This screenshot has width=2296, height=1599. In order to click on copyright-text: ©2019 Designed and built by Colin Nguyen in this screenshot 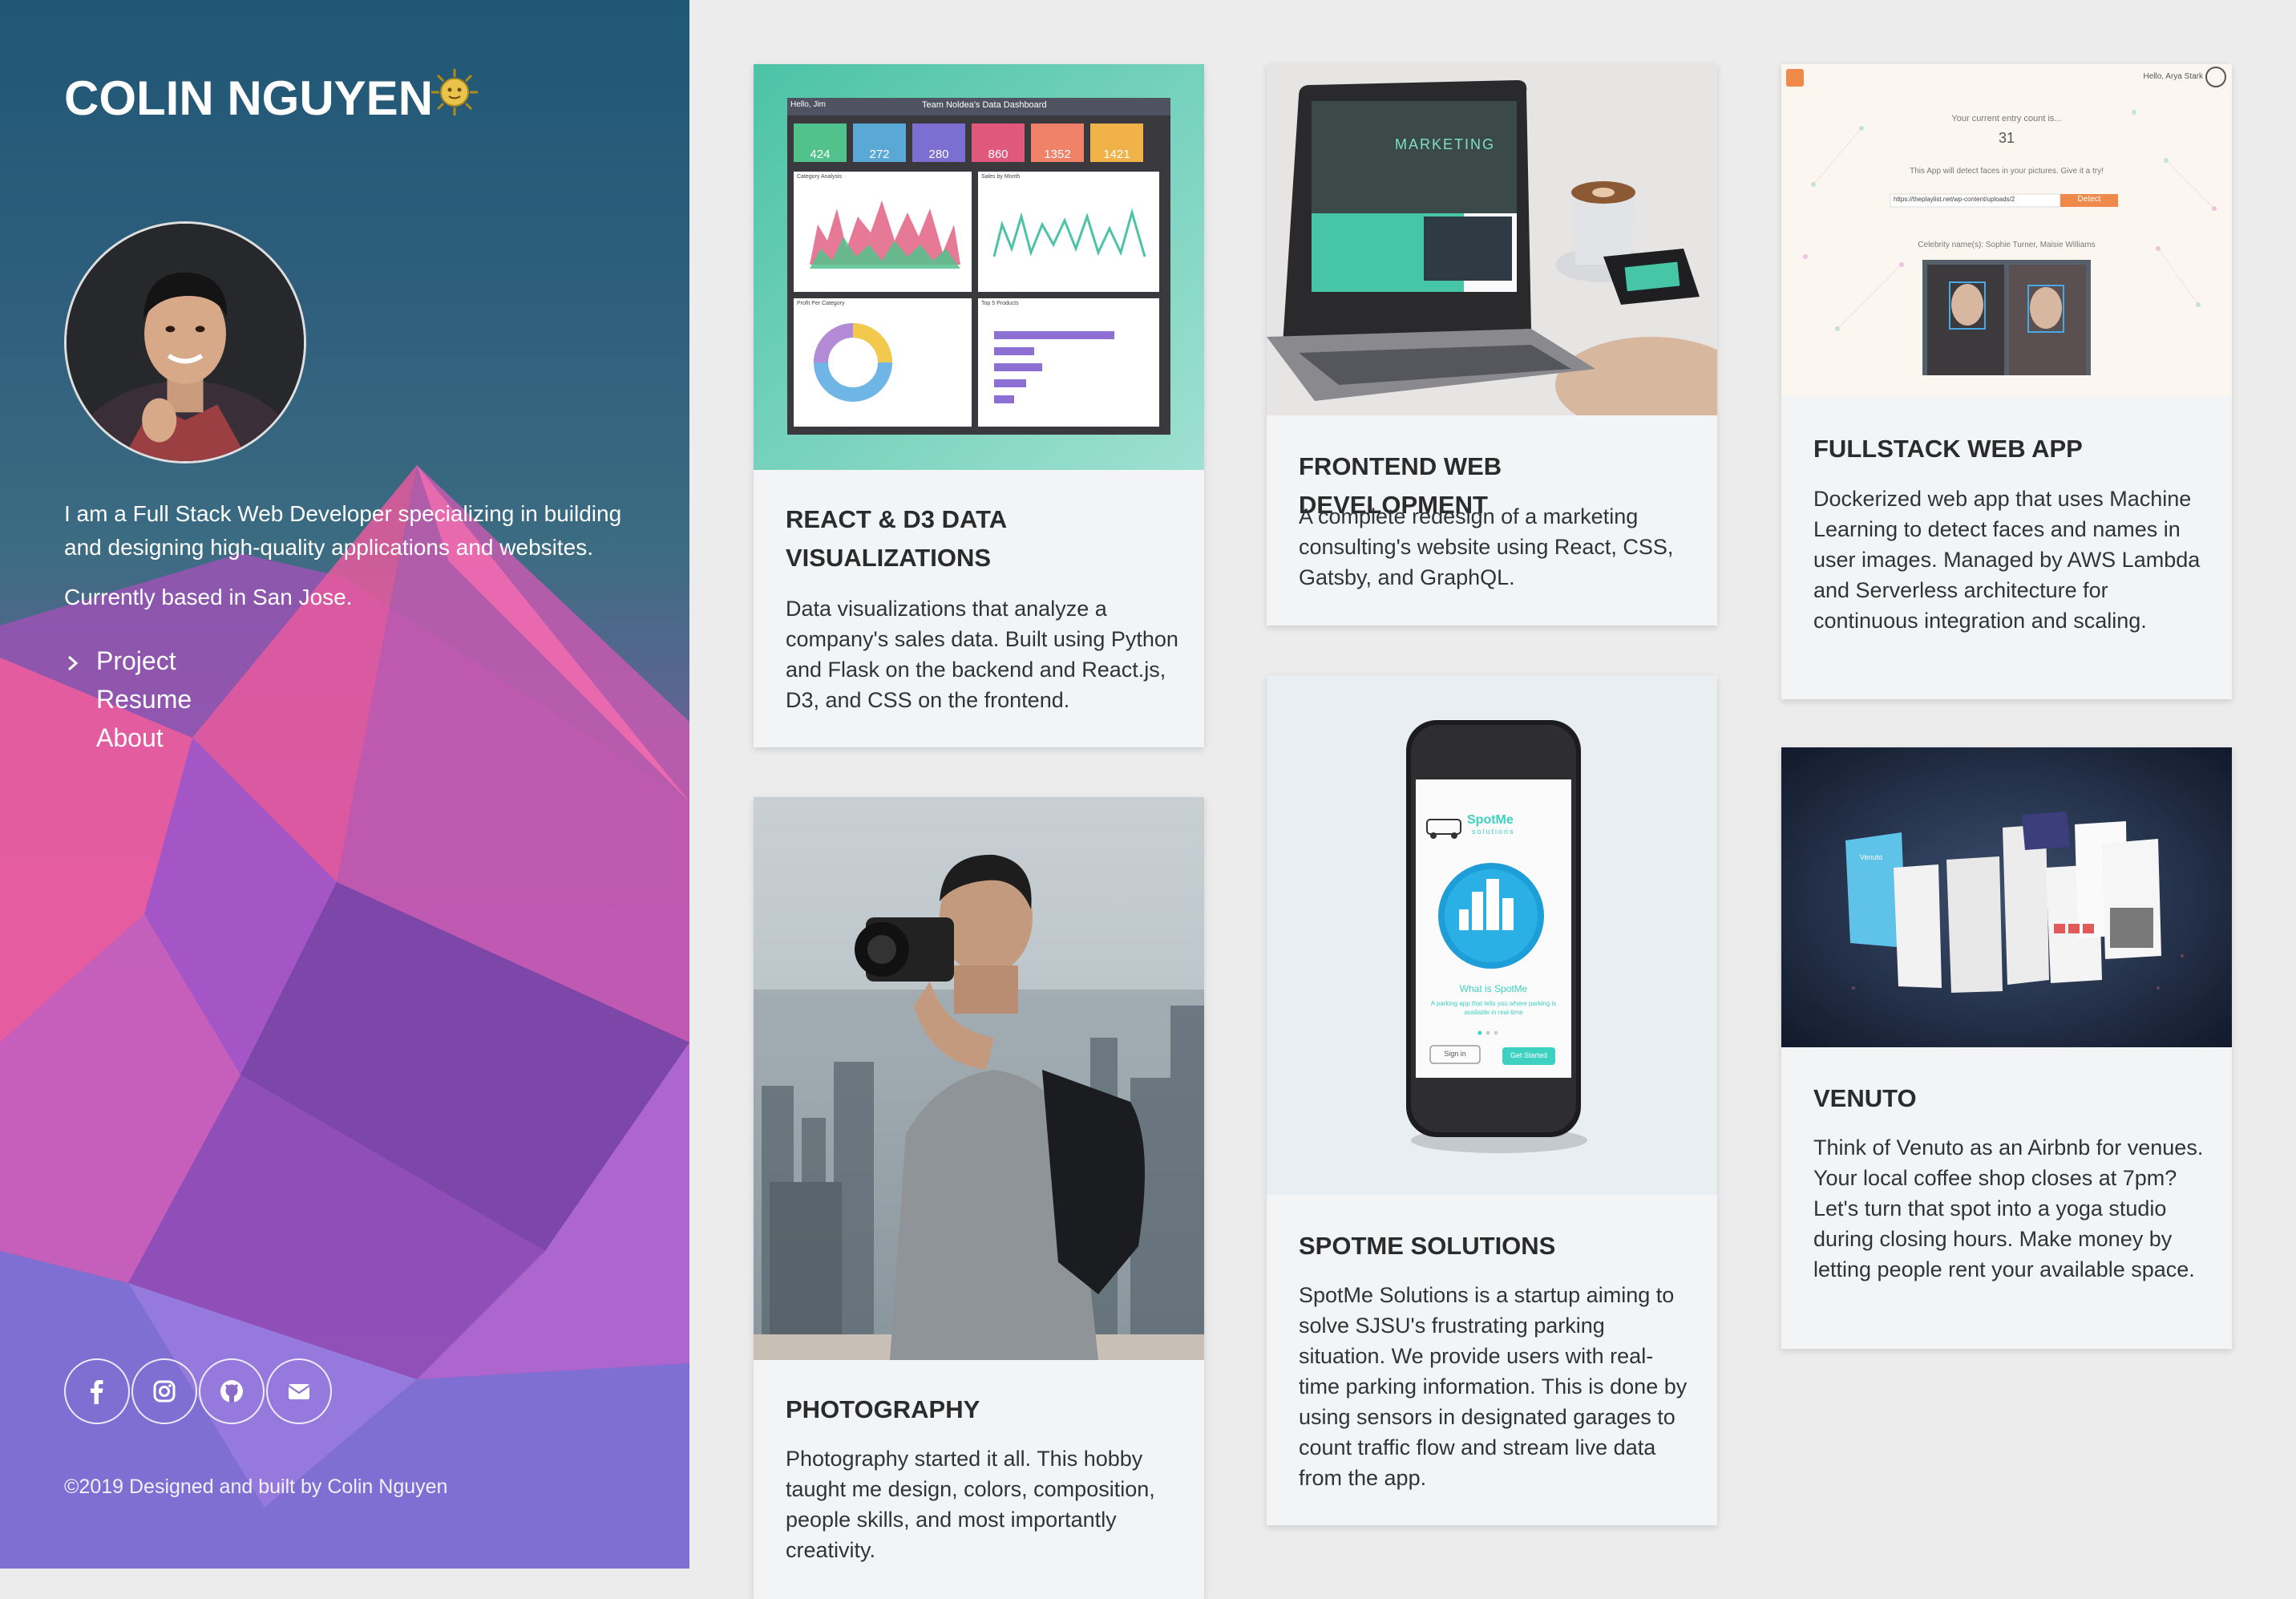, I will do `click(256, 1487)`.